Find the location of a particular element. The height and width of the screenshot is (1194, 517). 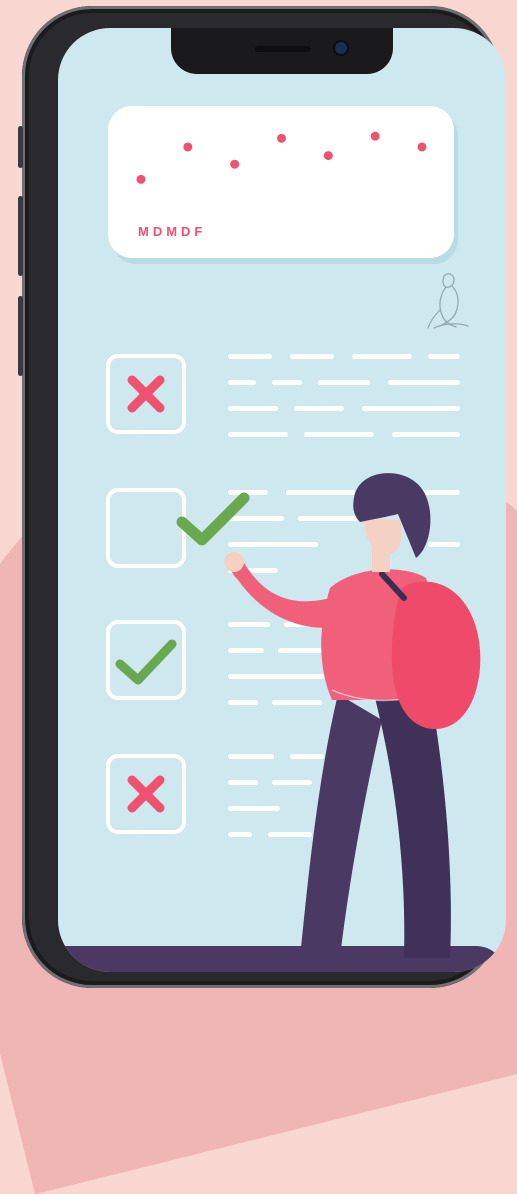

speaker-grille is located at coordinates (283, 49).